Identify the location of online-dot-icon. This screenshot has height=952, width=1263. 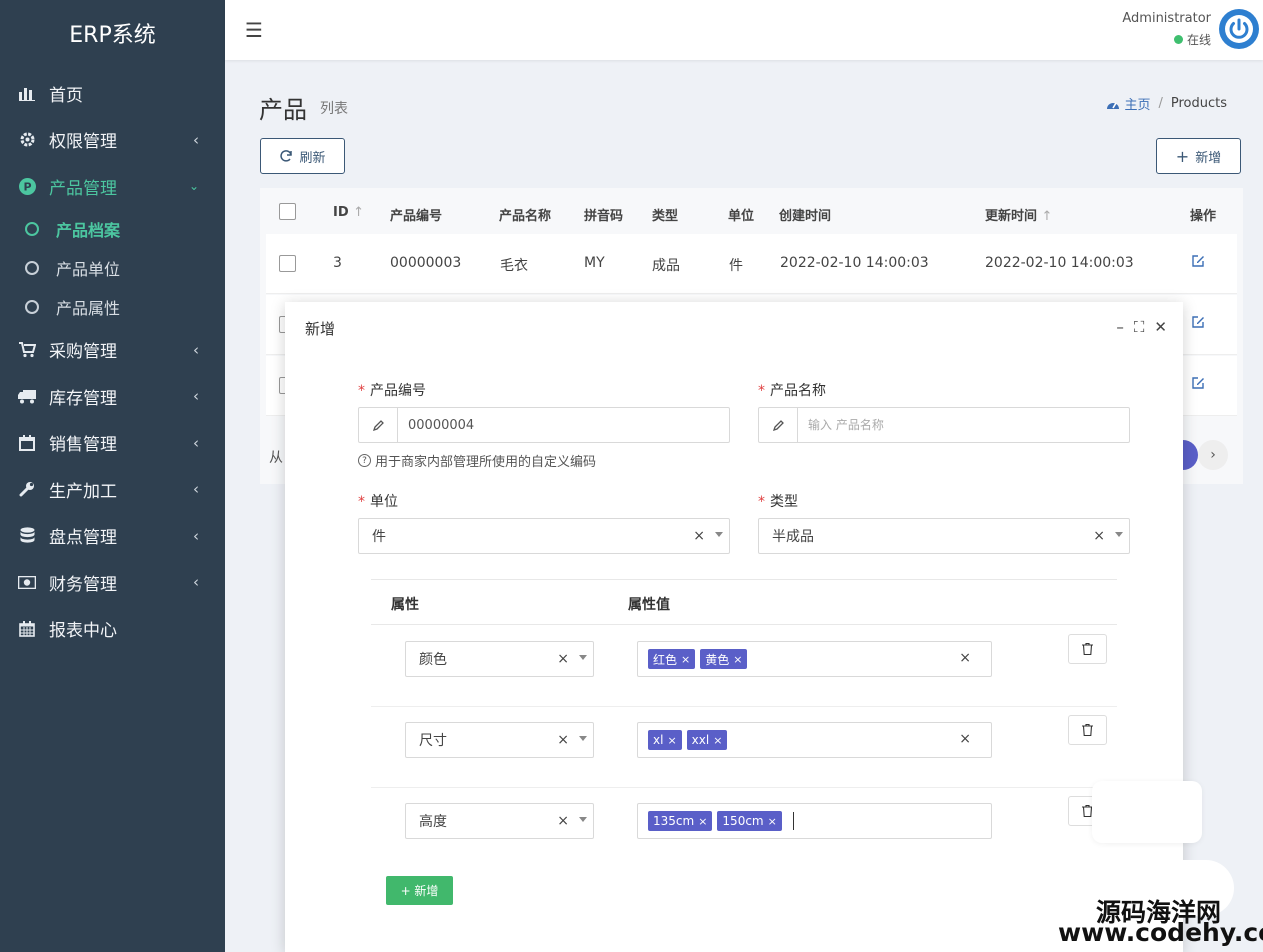
(1178, 39).